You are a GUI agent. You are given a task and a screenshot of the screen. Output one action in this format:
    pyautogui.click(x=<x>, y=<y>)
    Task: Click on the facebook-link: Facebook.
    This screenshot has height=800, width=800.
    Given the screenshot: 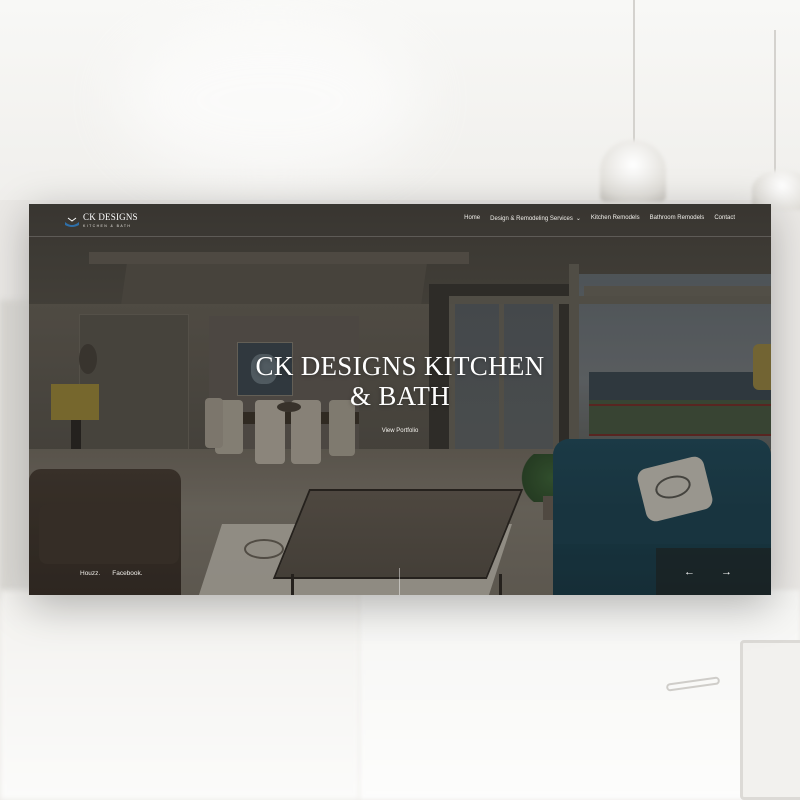 What is the action you would take?
    pyautogui.click(x=127, y=573)
    